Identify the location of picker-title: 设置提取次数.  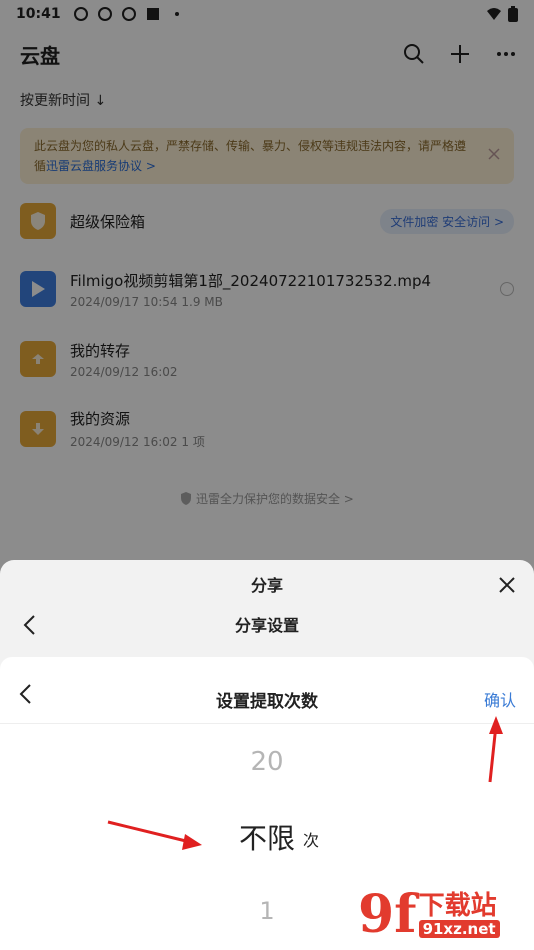
(267, 702).